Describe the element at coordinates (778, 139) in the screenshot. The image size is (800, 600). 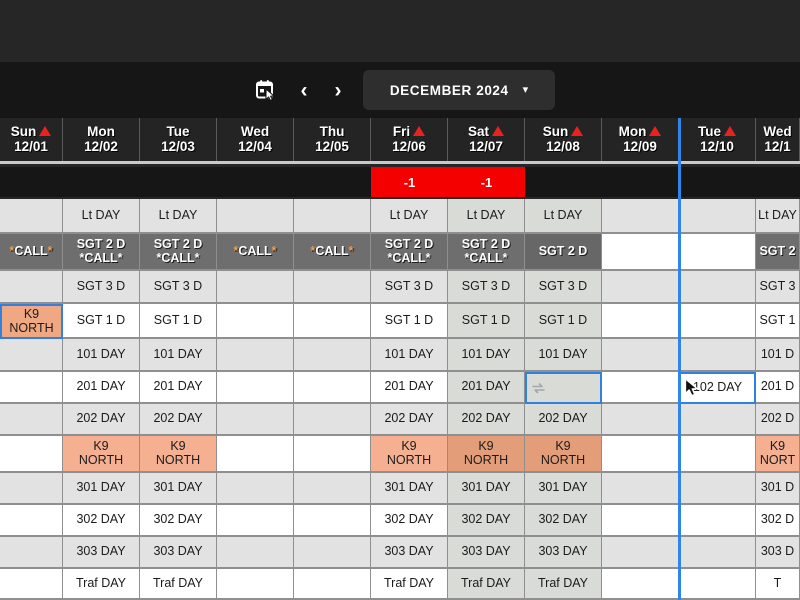
I see `day-header-12-1: Wed 12/1` at that location.